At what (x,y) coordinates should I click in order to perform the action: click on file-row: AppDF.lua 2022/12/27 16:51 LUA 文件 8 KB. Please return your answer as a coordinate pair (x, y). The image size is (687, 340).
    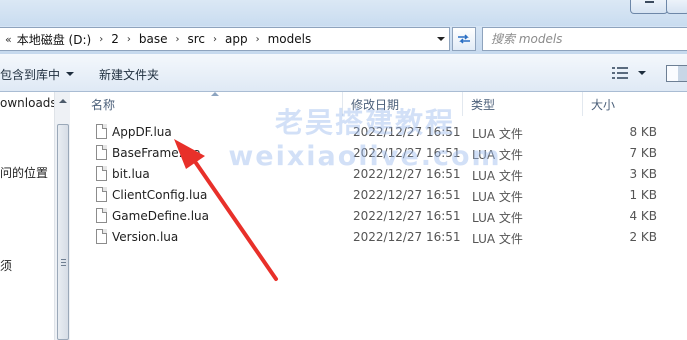
    Looking at the image, I should click on (379, 132).